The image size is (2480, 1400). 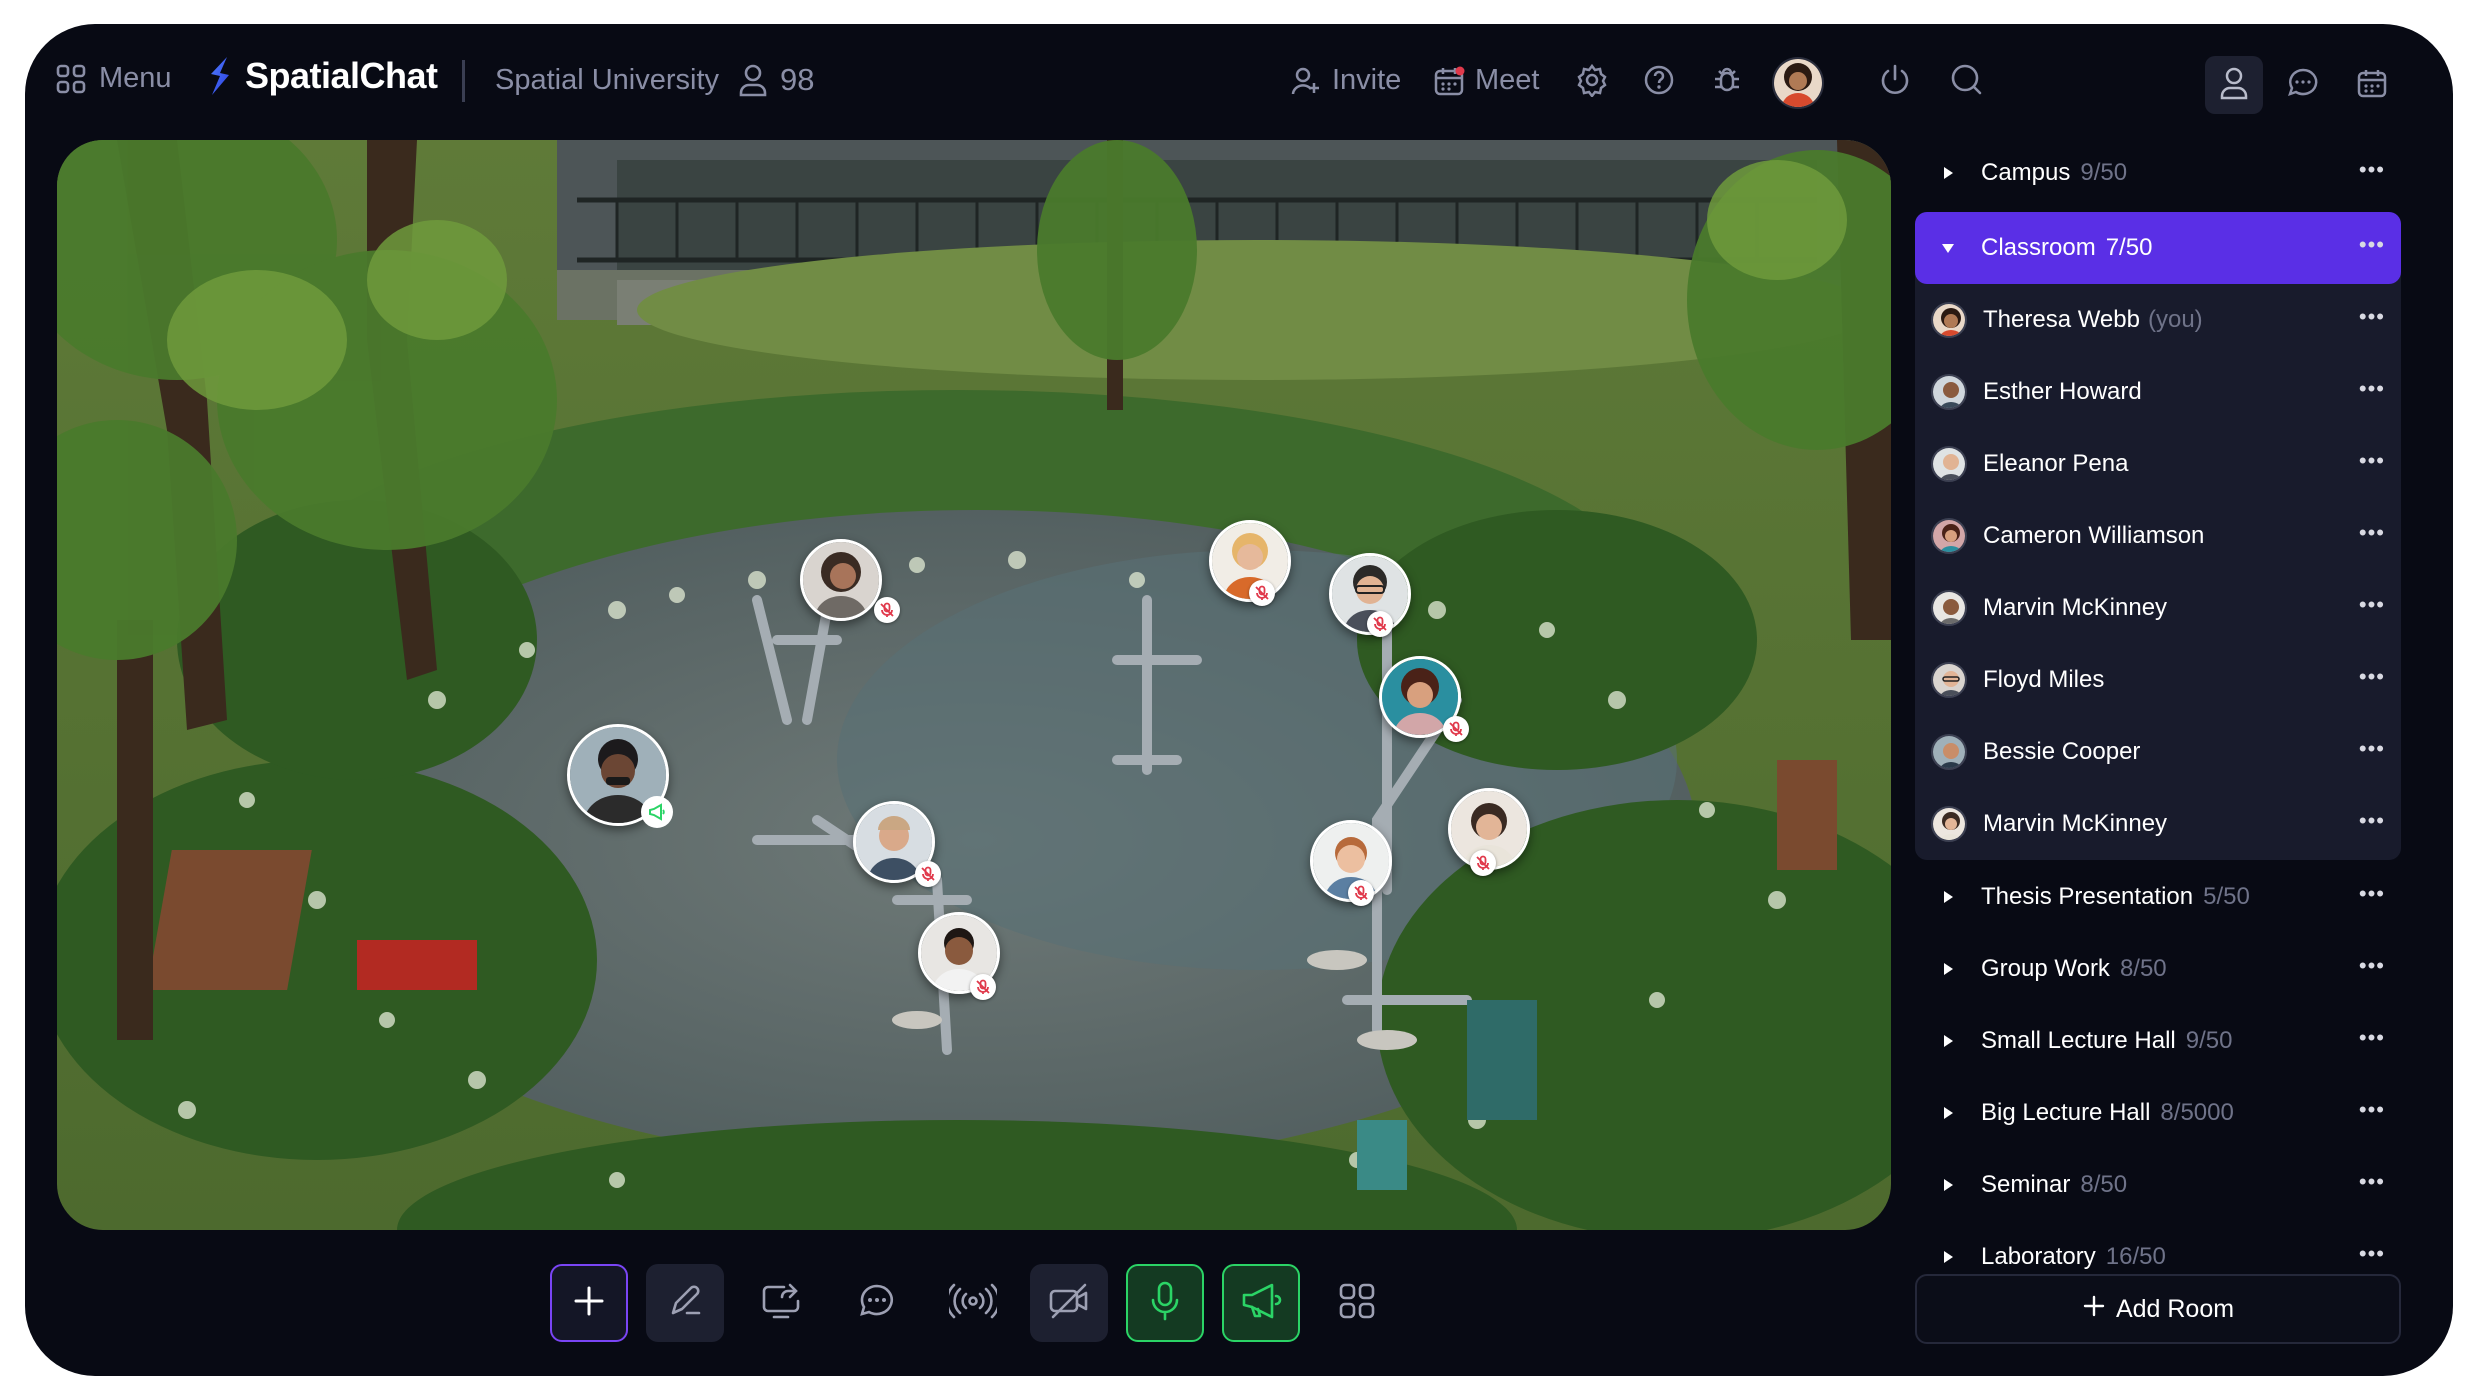 What do you see at coordinates (321, 76) in the screenshot?
I see `brand-logo: SpatialChat` at bounding box center [321, 76].